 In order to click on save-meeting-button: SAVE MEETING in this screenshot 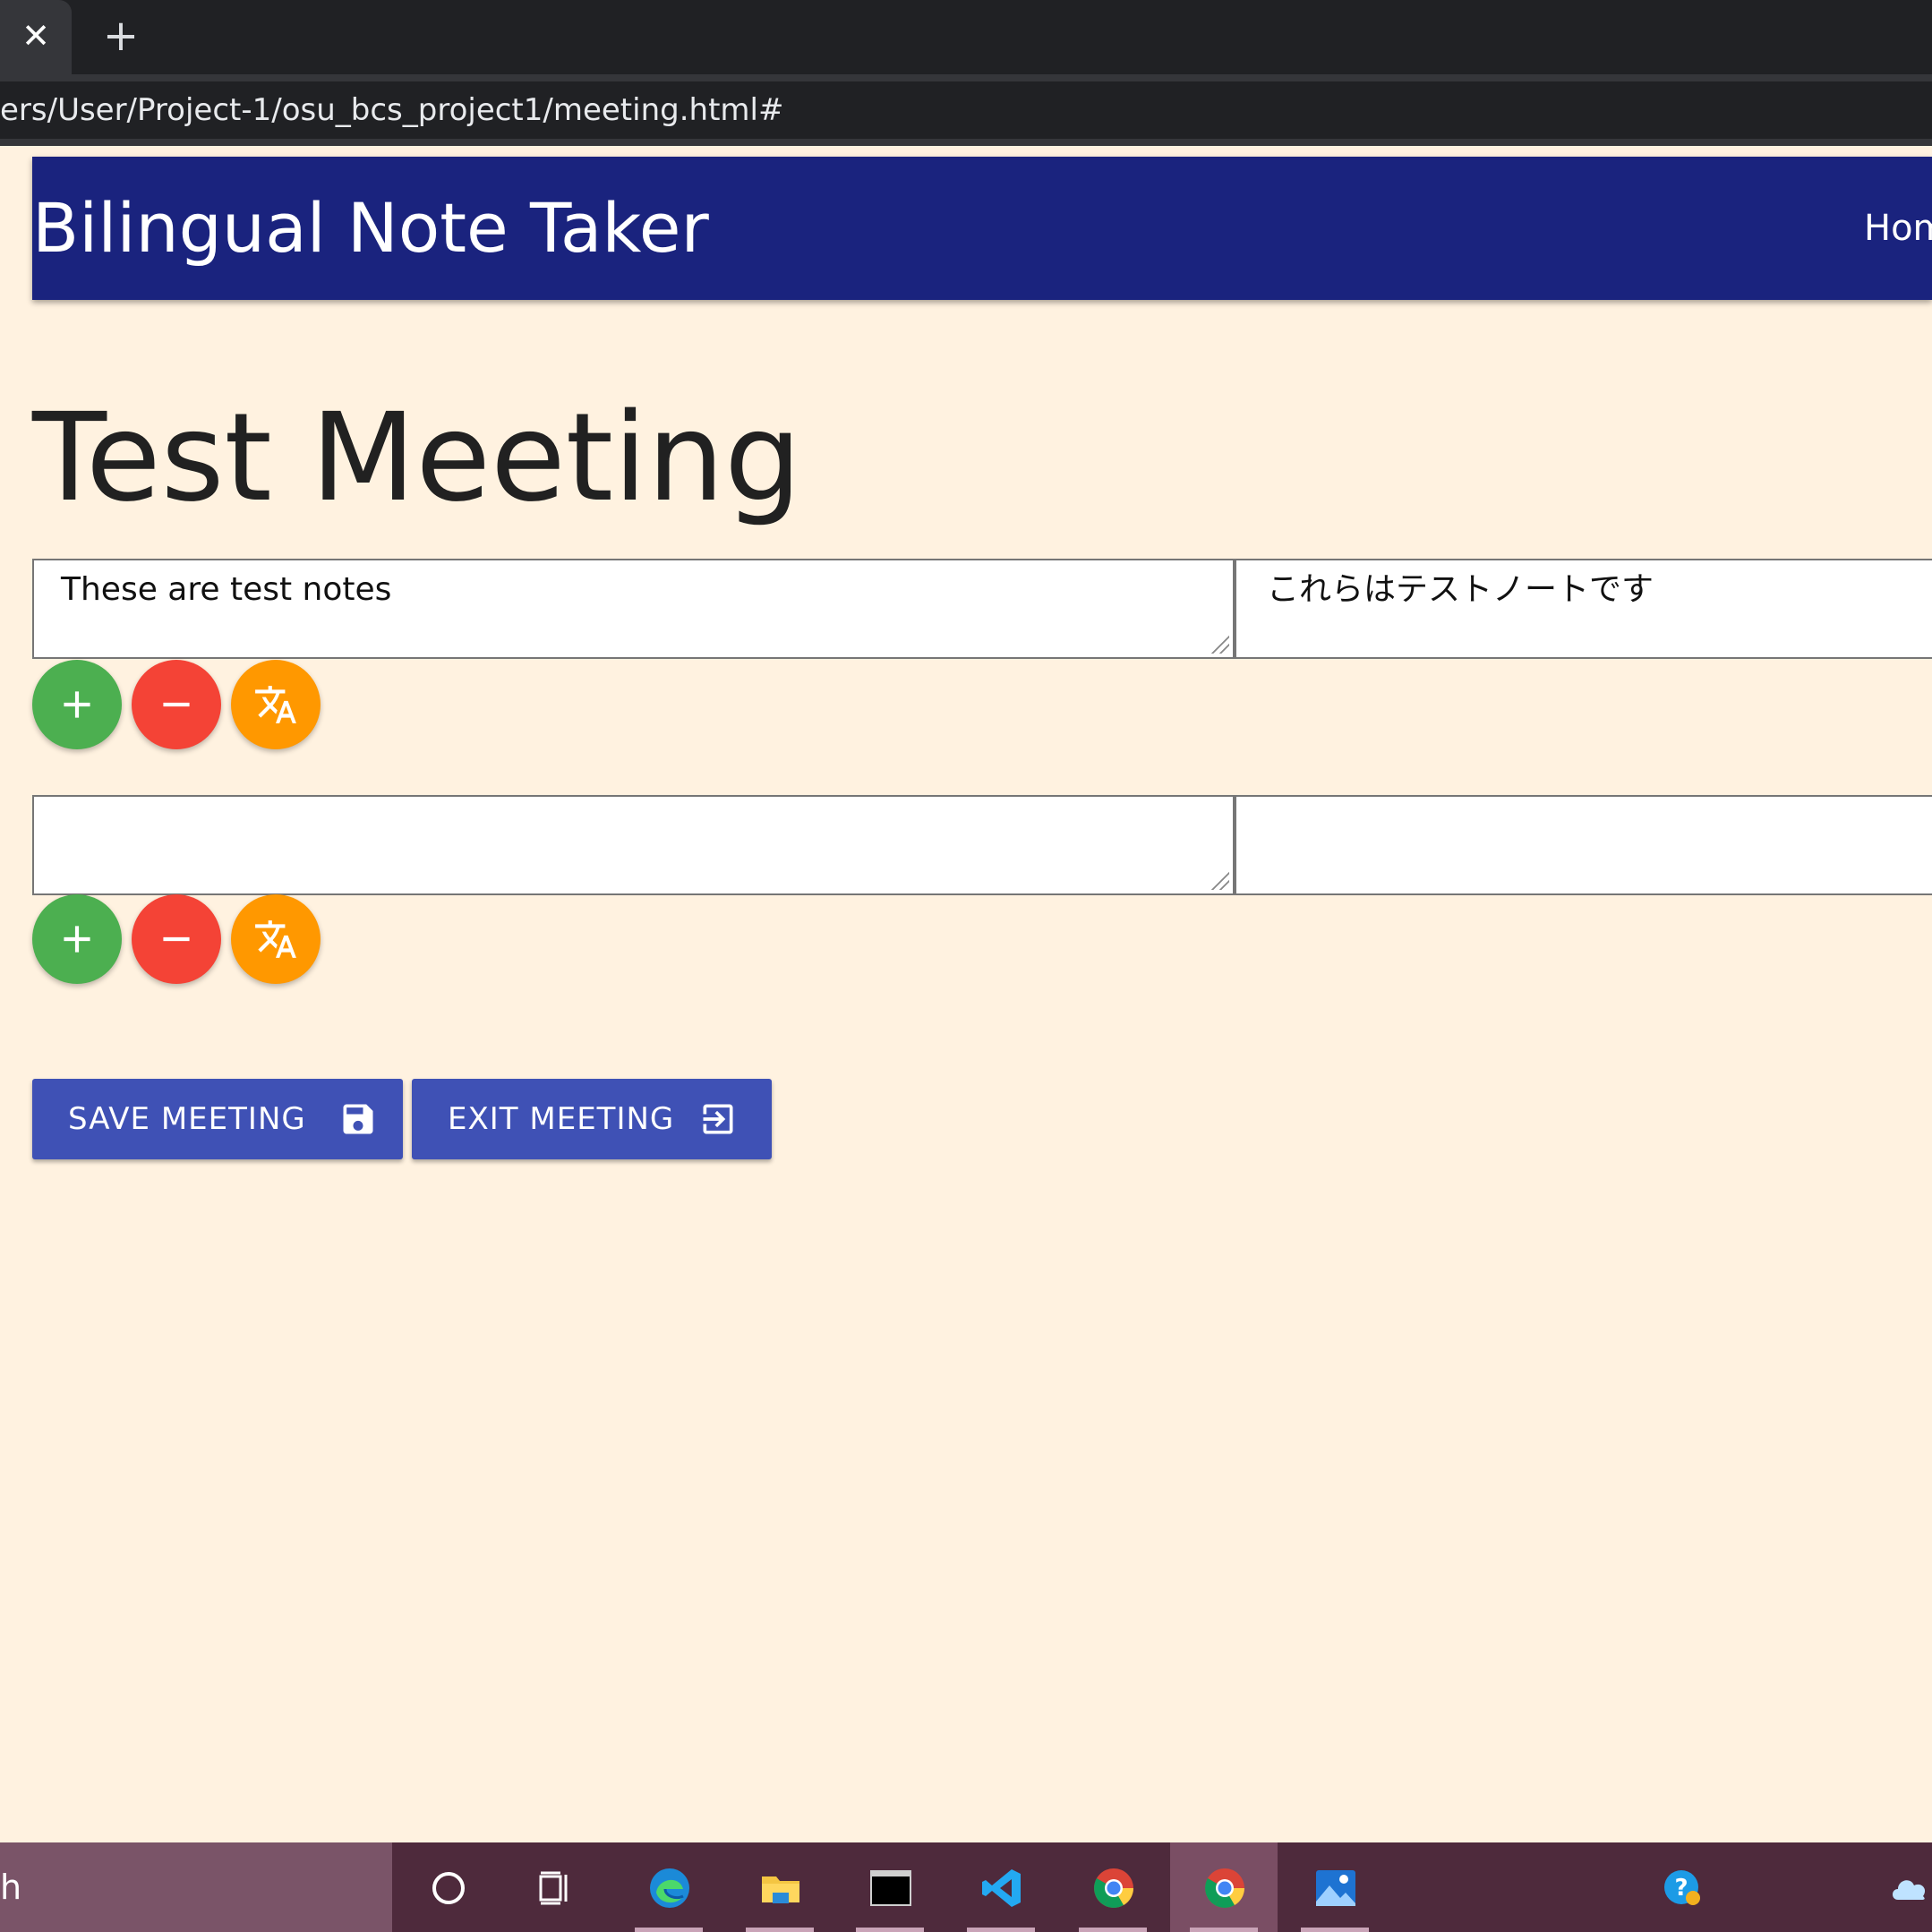, I will do `click(217, 1119)`.